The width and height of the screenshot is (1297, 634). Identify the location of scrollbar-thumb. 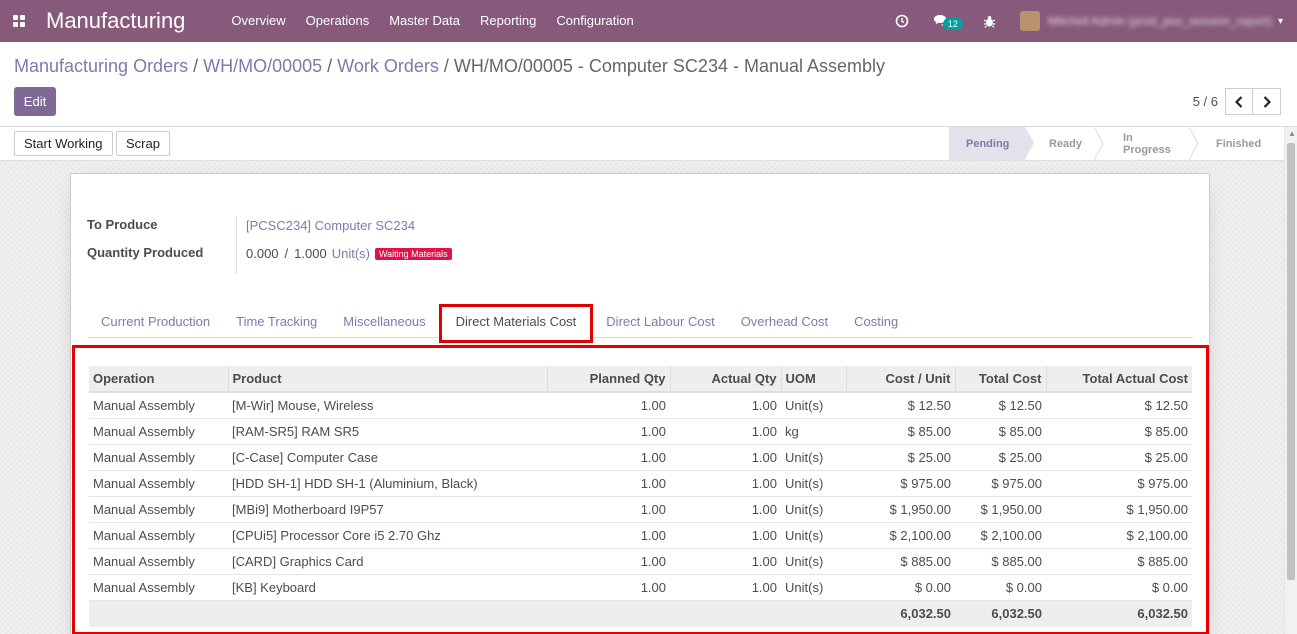
(1291, 361).